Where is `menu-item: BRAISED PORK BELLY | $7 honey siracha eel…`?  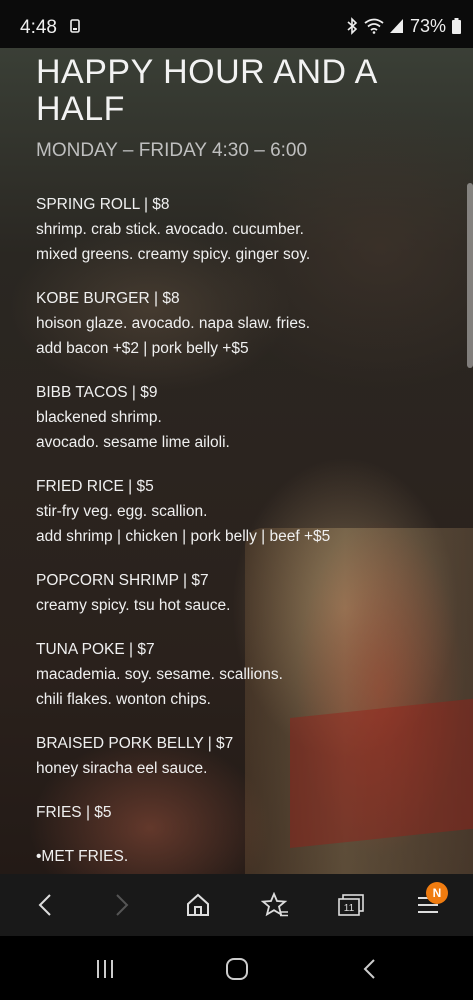
menu-item: BRAISED PORK BELLY | $7 honey siracha eel… is located at coordinates (246, 756).